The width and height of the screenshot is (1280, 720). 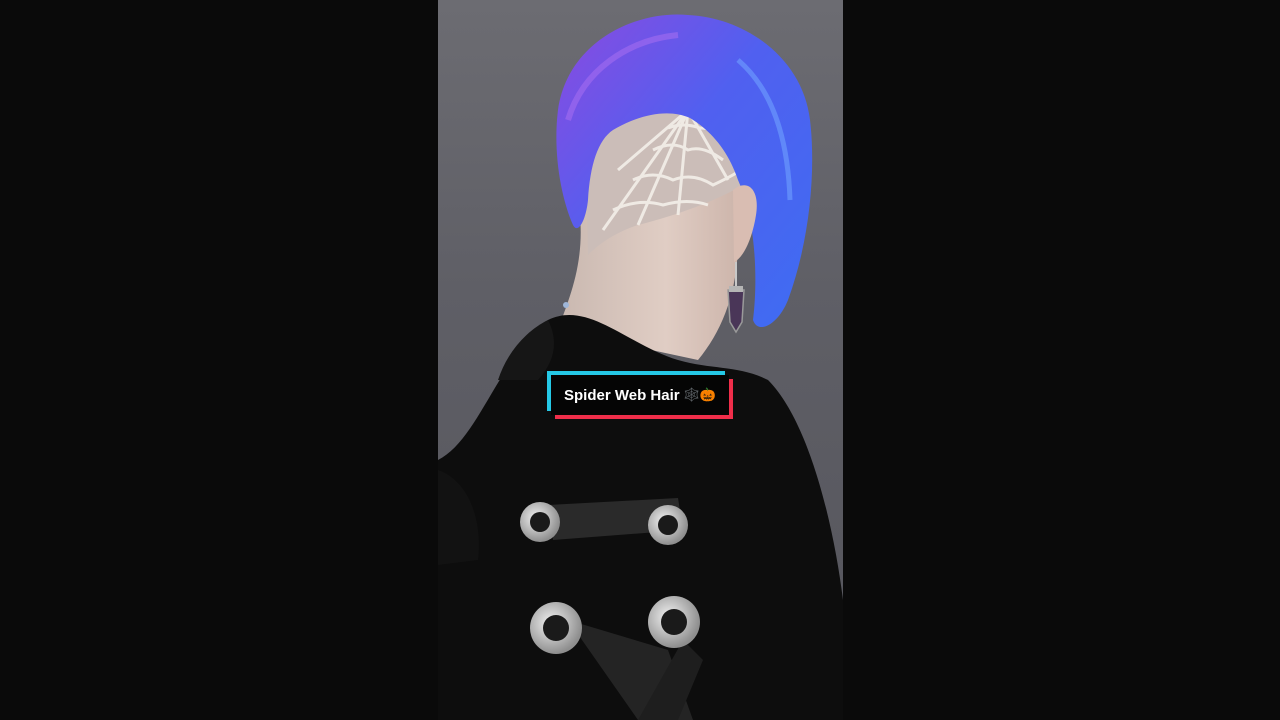 What do you see at coordinates (622, 395) in the screenshot?
I see `caption-text: Spider Web Hair` at bounding box center [622, 395].